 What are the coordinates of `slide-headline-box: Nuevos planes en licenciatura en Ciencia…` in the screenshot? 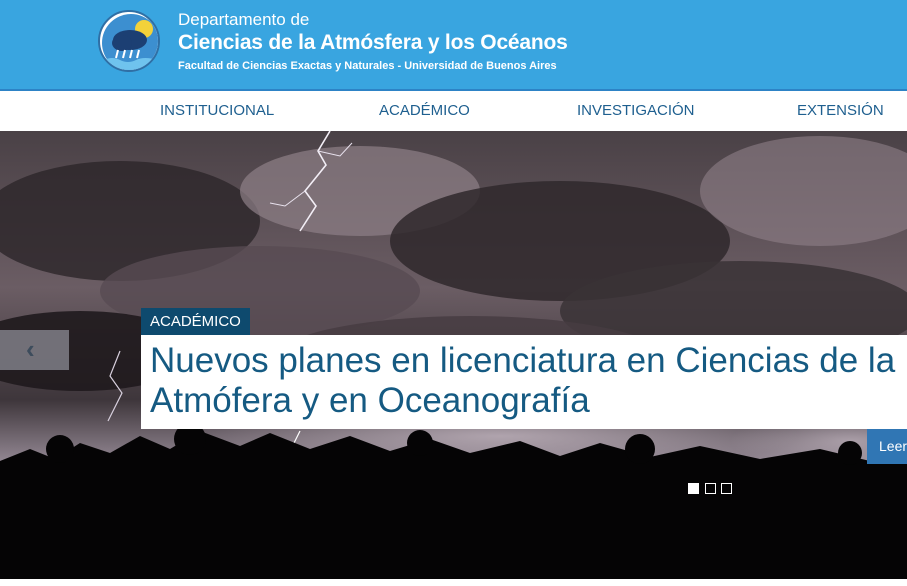 It's located at (524, 382).